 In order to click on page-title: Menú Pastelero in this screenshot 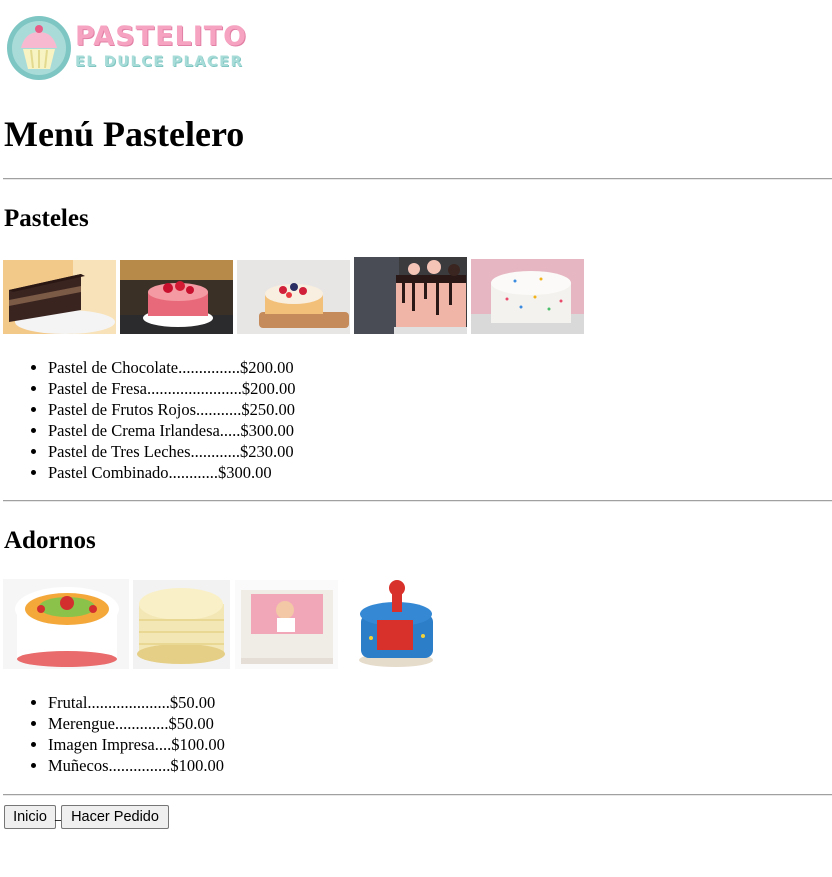, I will do `click(124, 134)`.